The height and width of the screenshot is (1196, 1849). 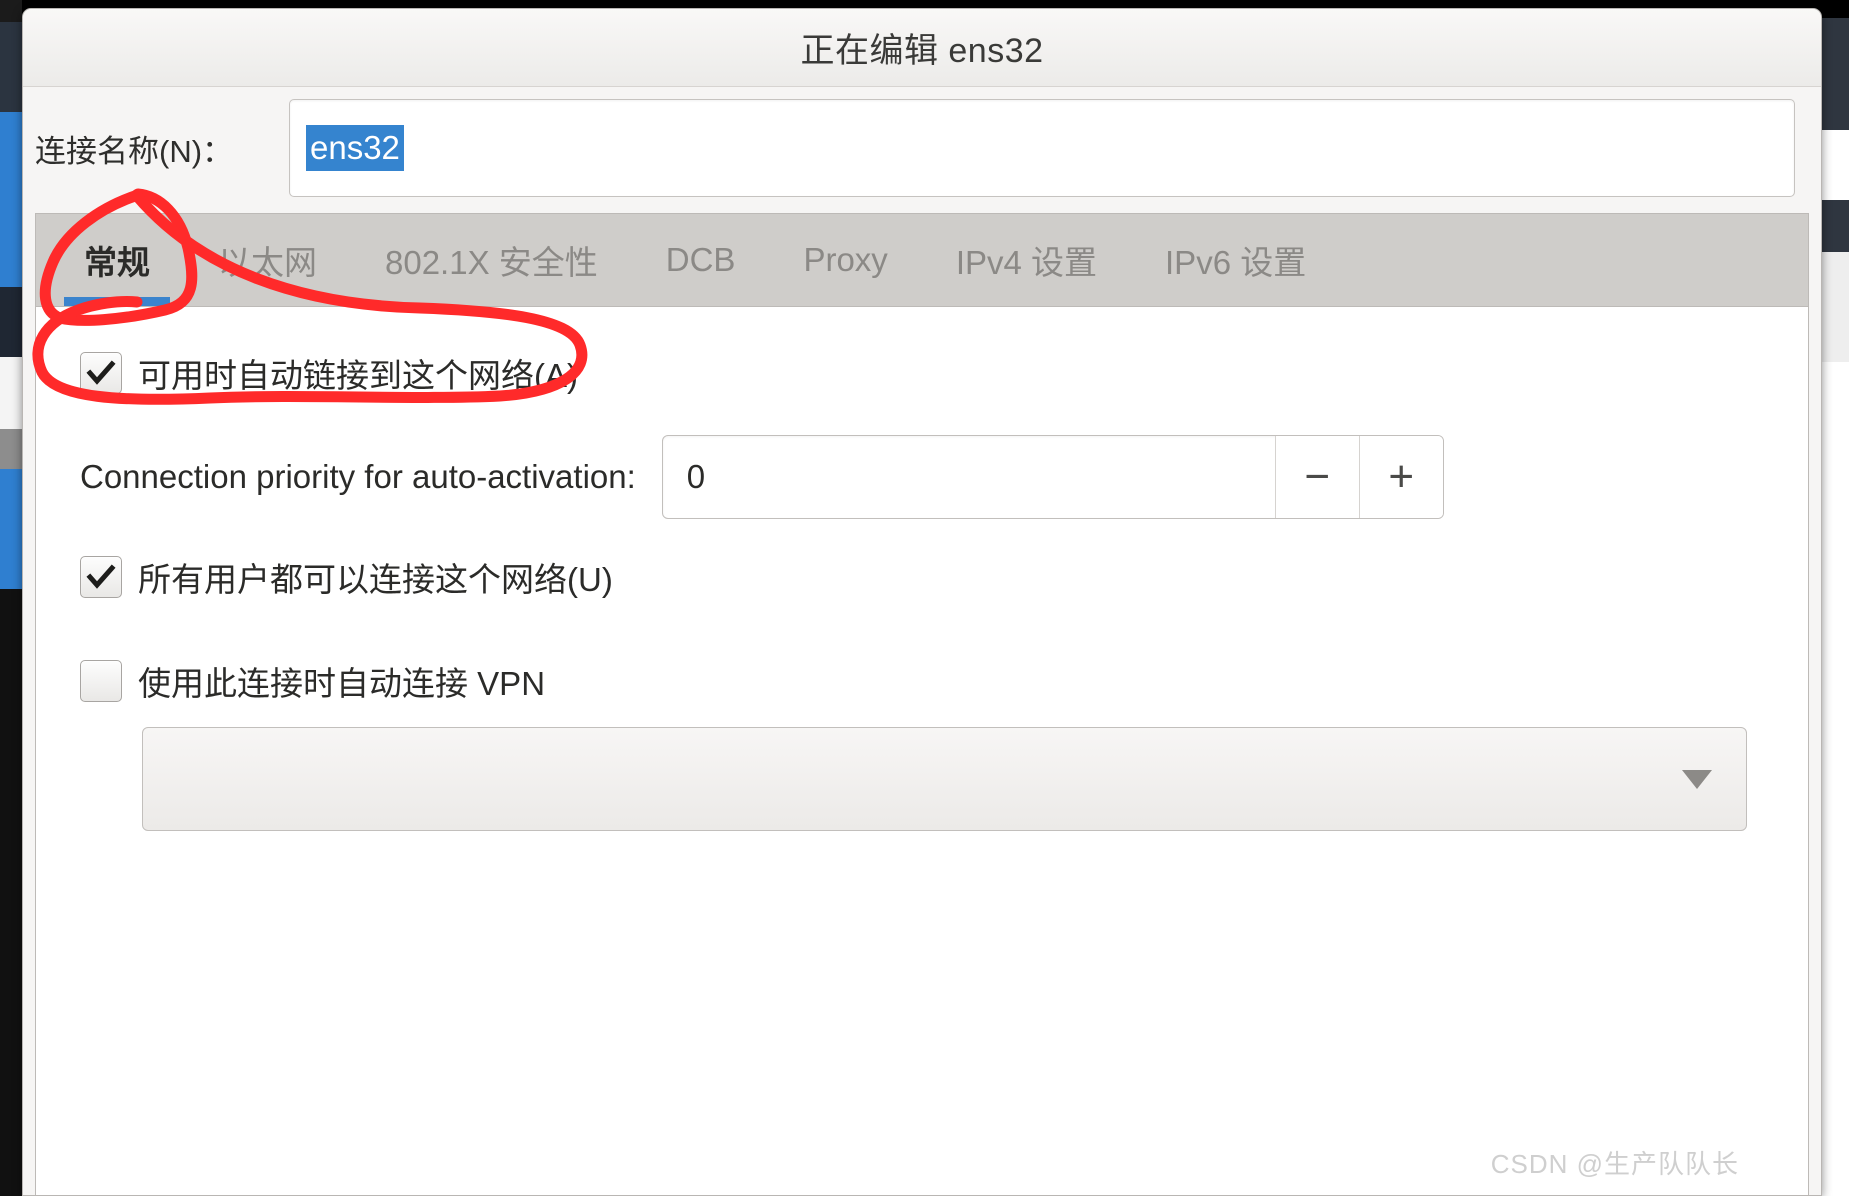 I want to click on priority-label: Connection priority for auto-activation:, so click(x=358, y=476).